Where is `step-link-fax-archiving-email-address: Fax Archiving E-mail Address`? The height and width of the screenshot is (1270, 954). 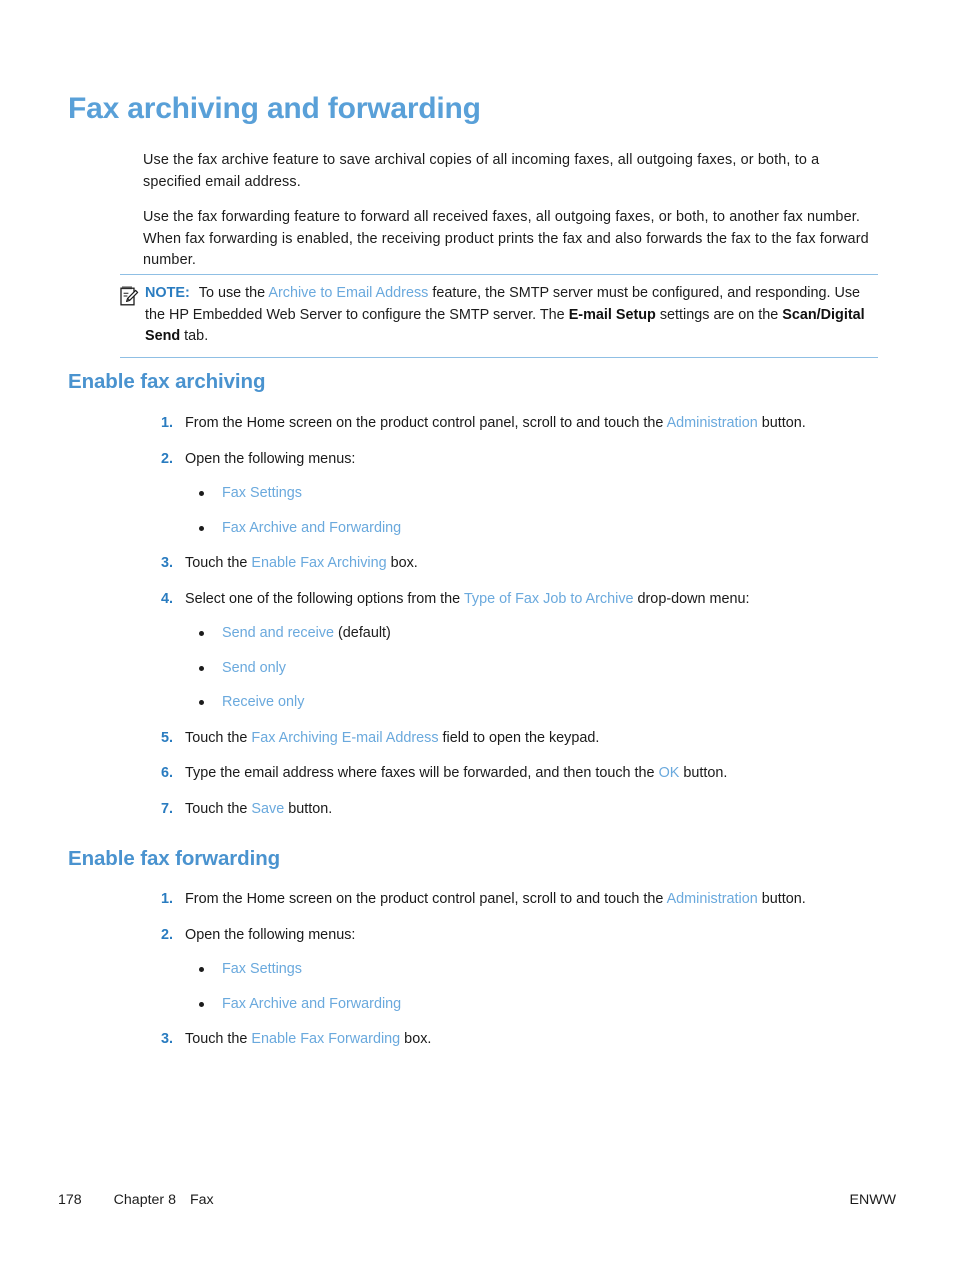
step-link-fax-archiving-email-address: Fax Archiving E-mail Address is located at coordinates (344, 738).